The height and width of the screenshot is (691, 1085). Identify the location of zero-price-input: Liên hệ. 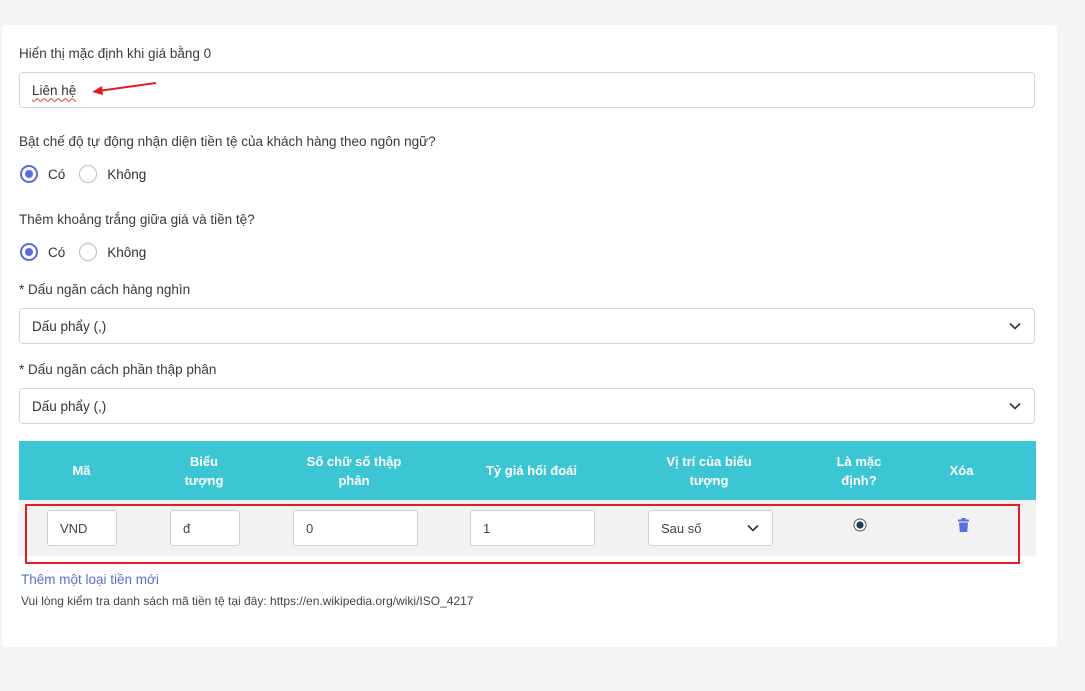
(527, 90).